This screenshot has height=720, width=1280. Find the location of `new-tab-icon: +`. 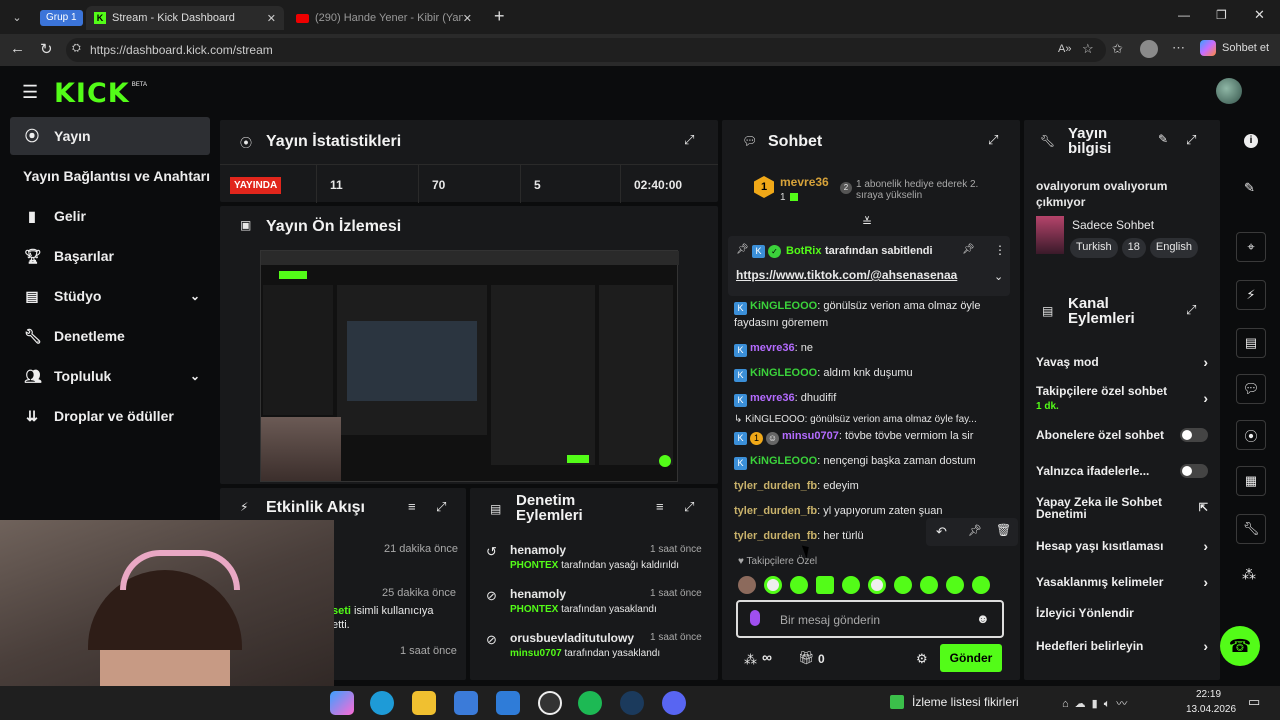

new-tab-icon: + is located at coordinates (499, 16).